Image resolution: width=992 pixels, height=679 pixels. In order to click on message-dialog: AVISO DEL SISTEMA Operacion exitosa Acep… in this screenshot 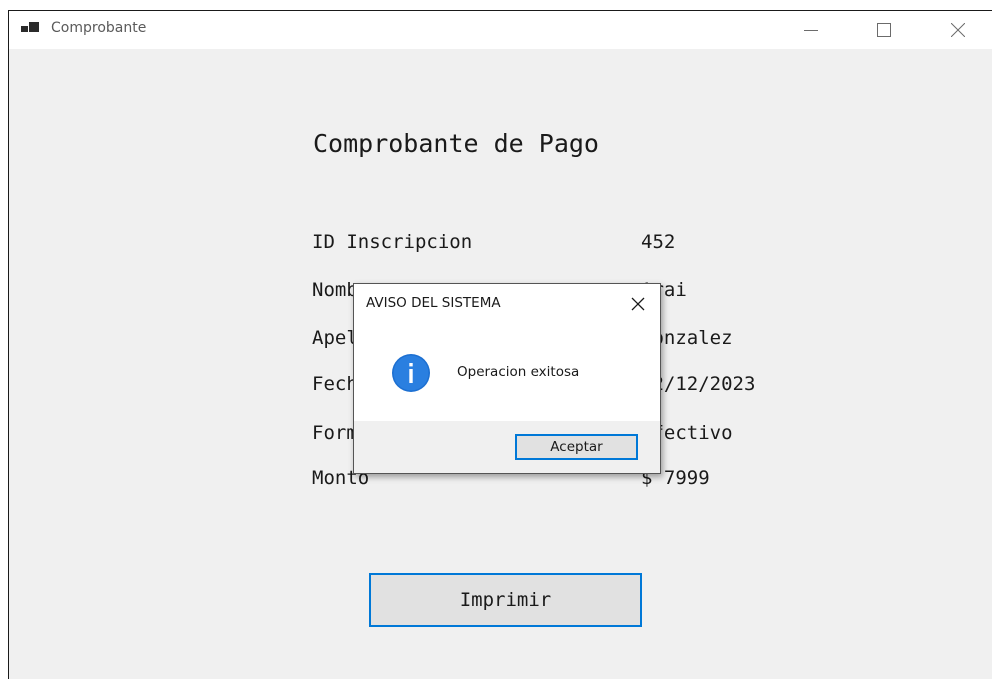, I will do `click(507, 378)`.